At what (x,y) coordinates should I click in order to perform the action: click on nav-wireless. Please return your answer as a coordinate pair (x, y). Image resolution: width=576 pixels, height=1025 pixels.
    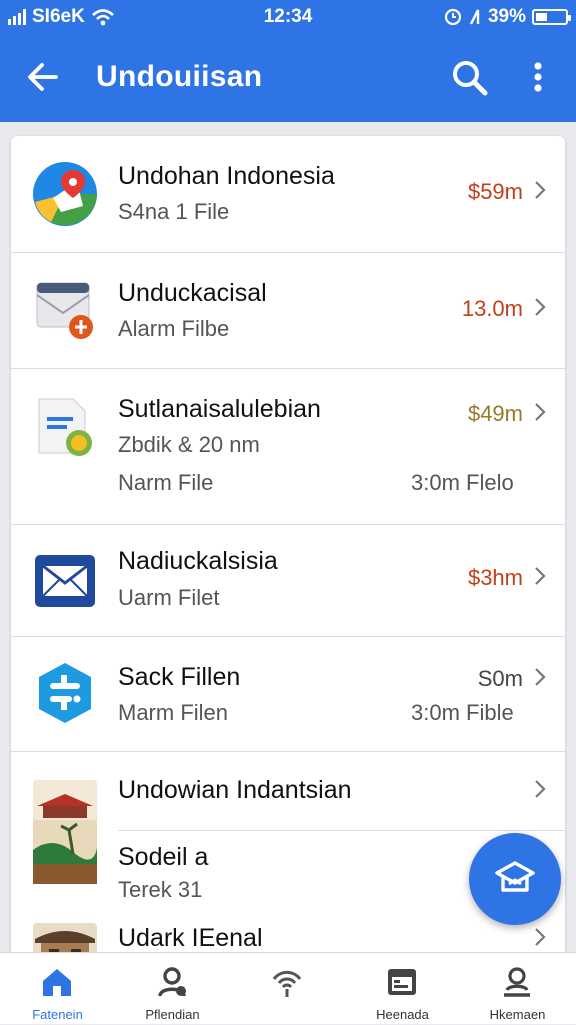
    Looking at the image, I should click on (287, 989).